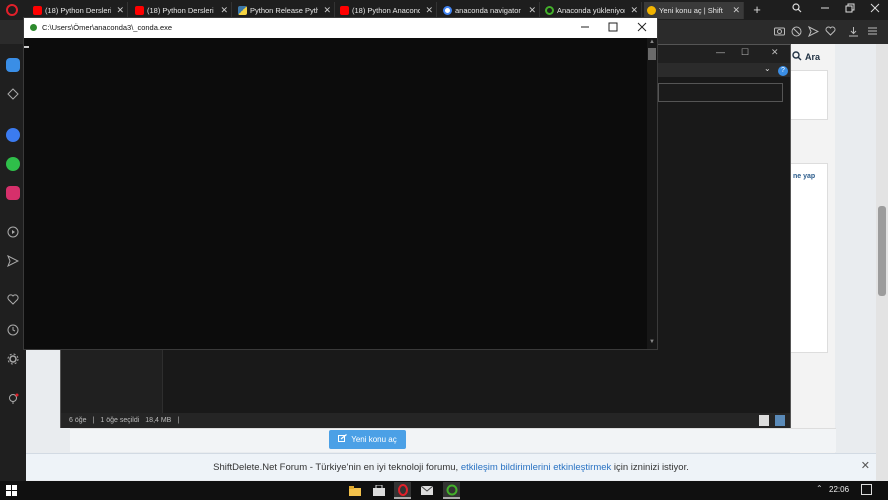 Image resolution: width=888 pixels, height=500 pixels. I want to click on tab-label: (18) Python Anaconda, so click(386, 10).